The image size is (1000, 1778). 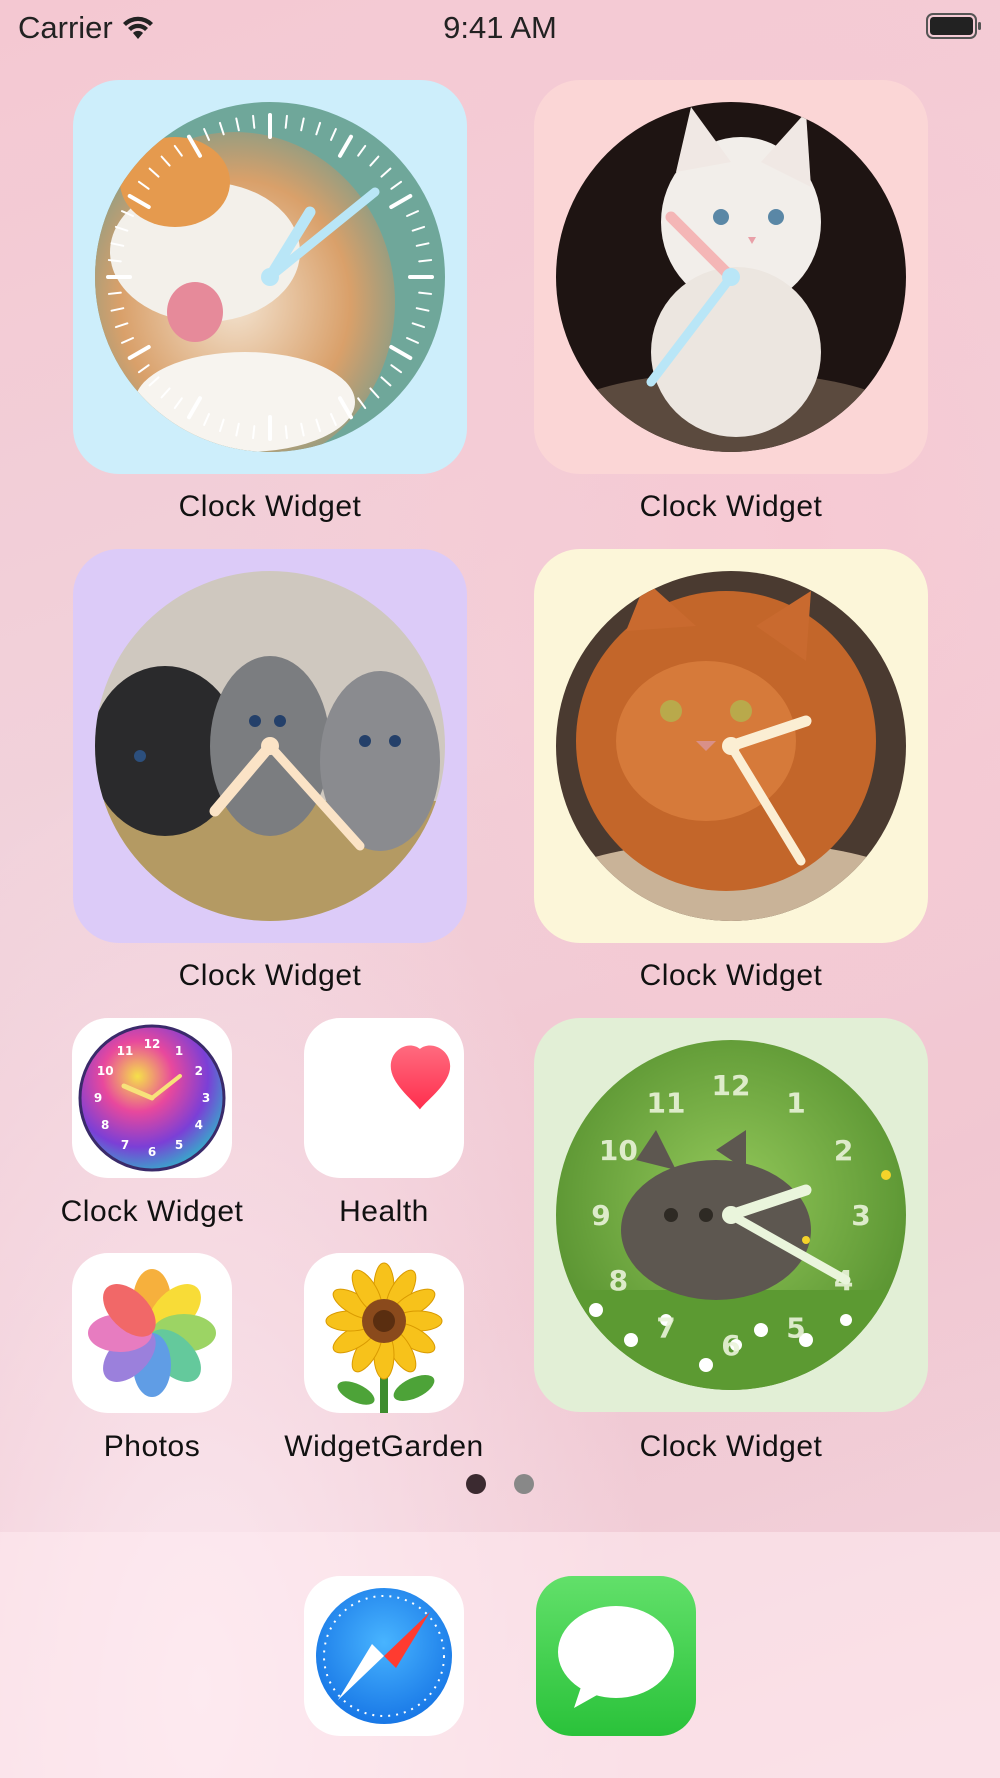 I want to click on colorful-clock-icon: 12 12 3 45 6 78 9 1011, so click(x=152, y=1098).